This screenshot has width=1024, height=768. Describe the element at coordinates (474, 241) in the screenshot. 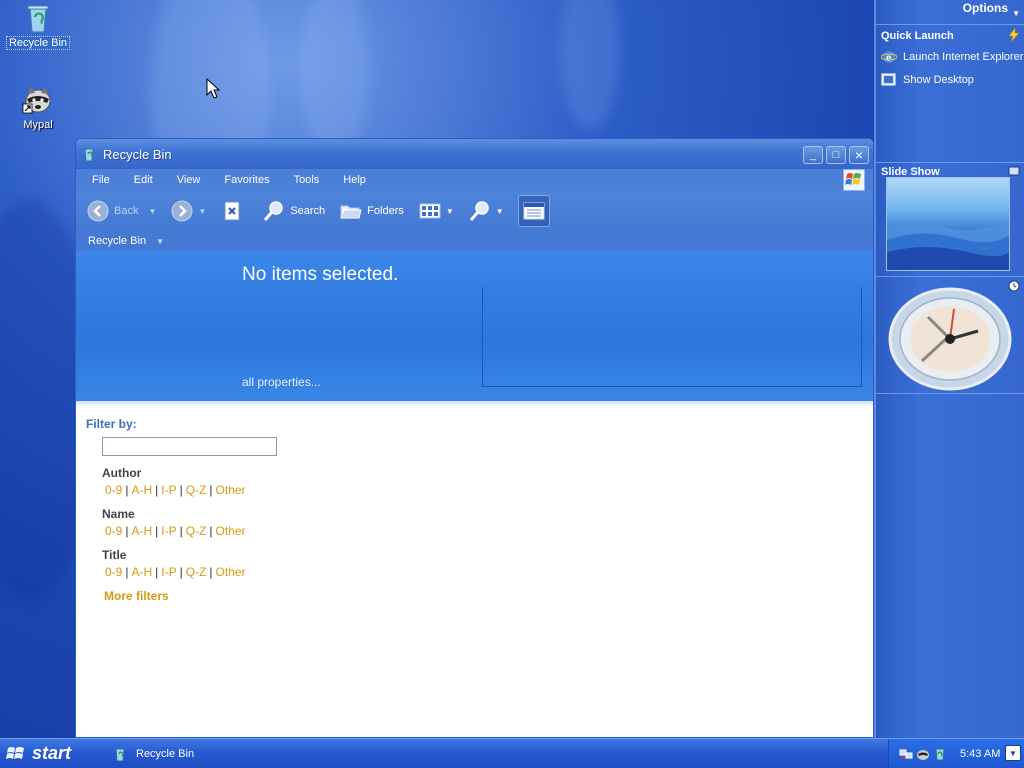

I see `address-bar: Recycle Bin ▼` at that location.